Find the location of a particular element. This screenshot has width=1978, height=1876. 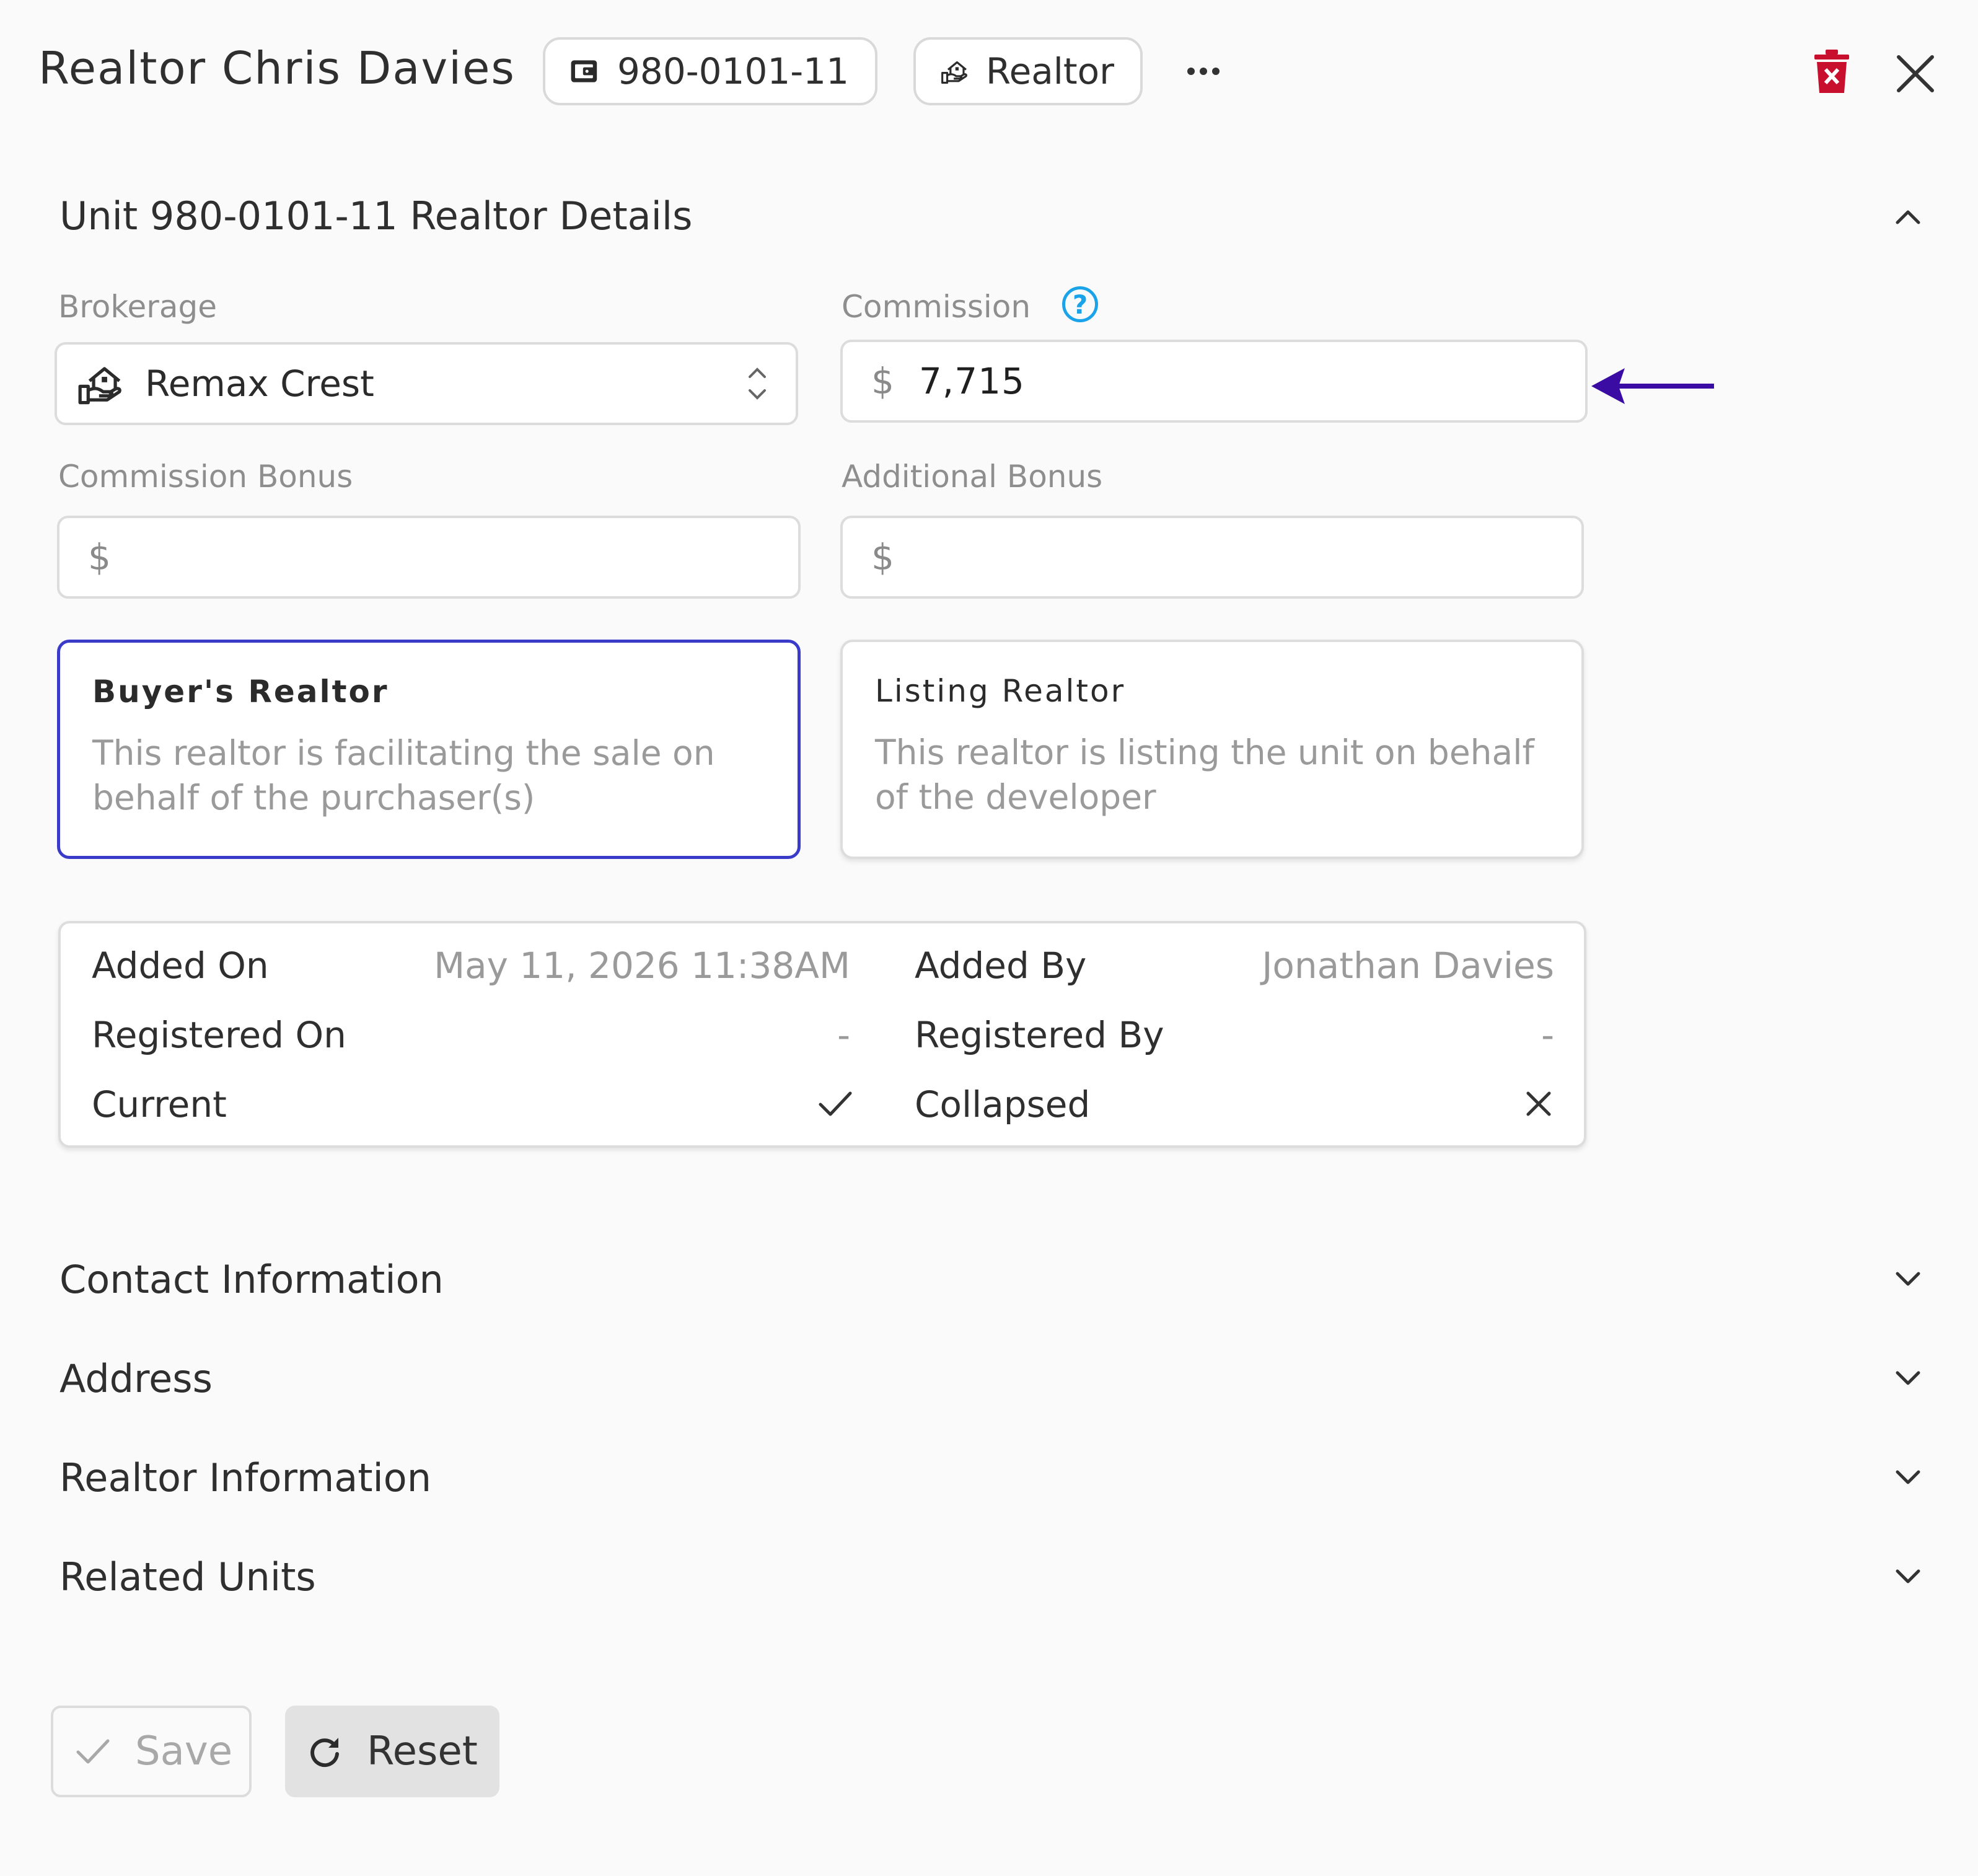

reset-button: Reset is located at coordinates (392, 1751).